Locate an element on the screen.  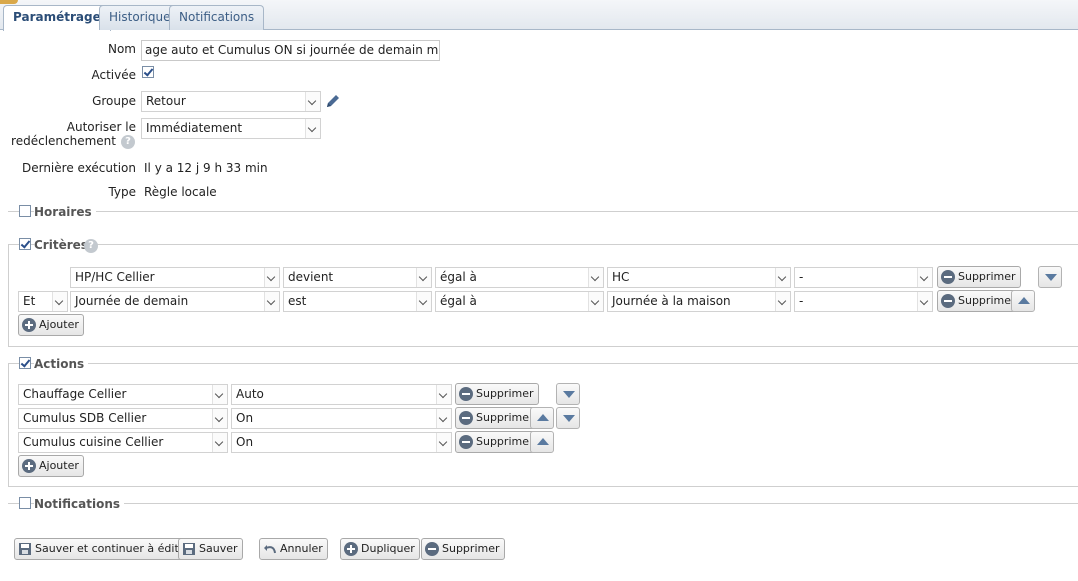
horaires-checkbox is located at coordinates (25, 211).